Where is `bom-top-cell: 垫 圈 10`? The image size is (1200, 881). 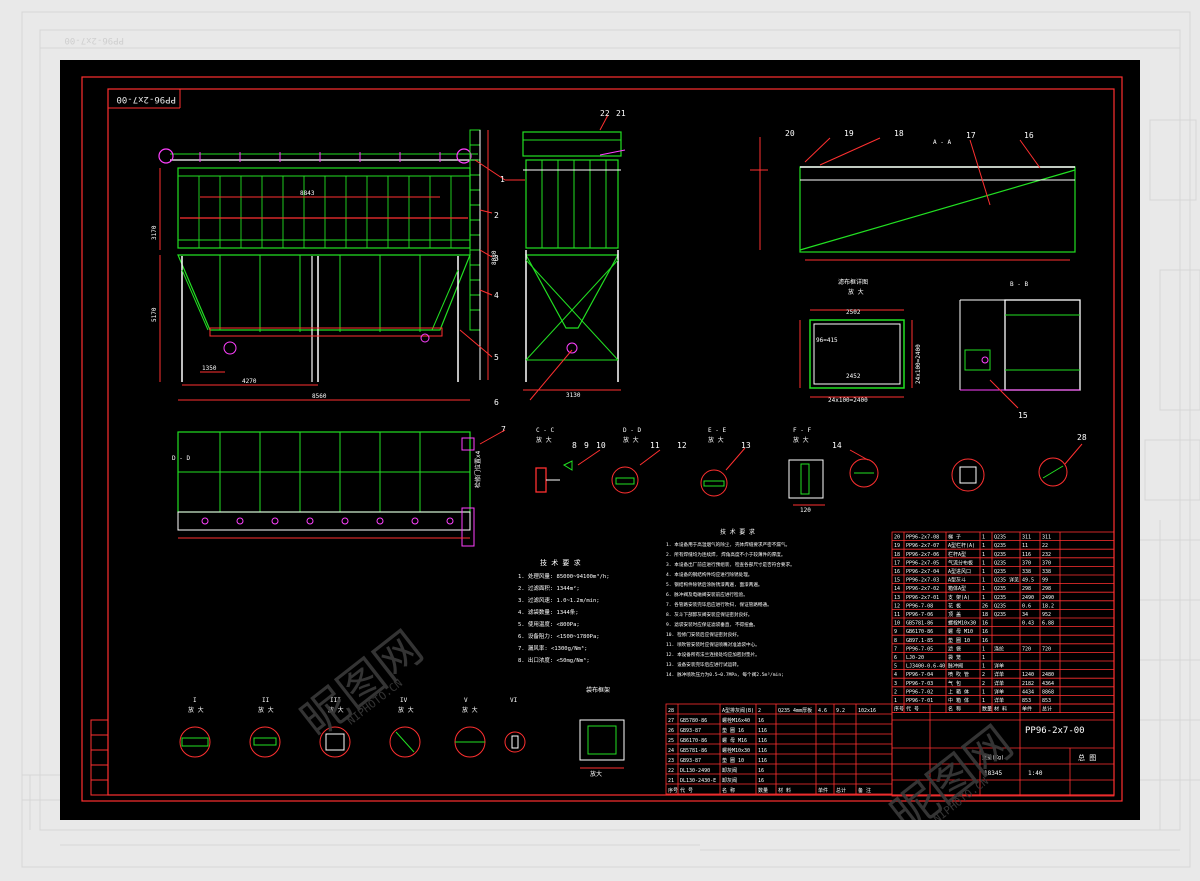
bom-top-cell: 垫 圈 10 is located at coordinates (959, 640).